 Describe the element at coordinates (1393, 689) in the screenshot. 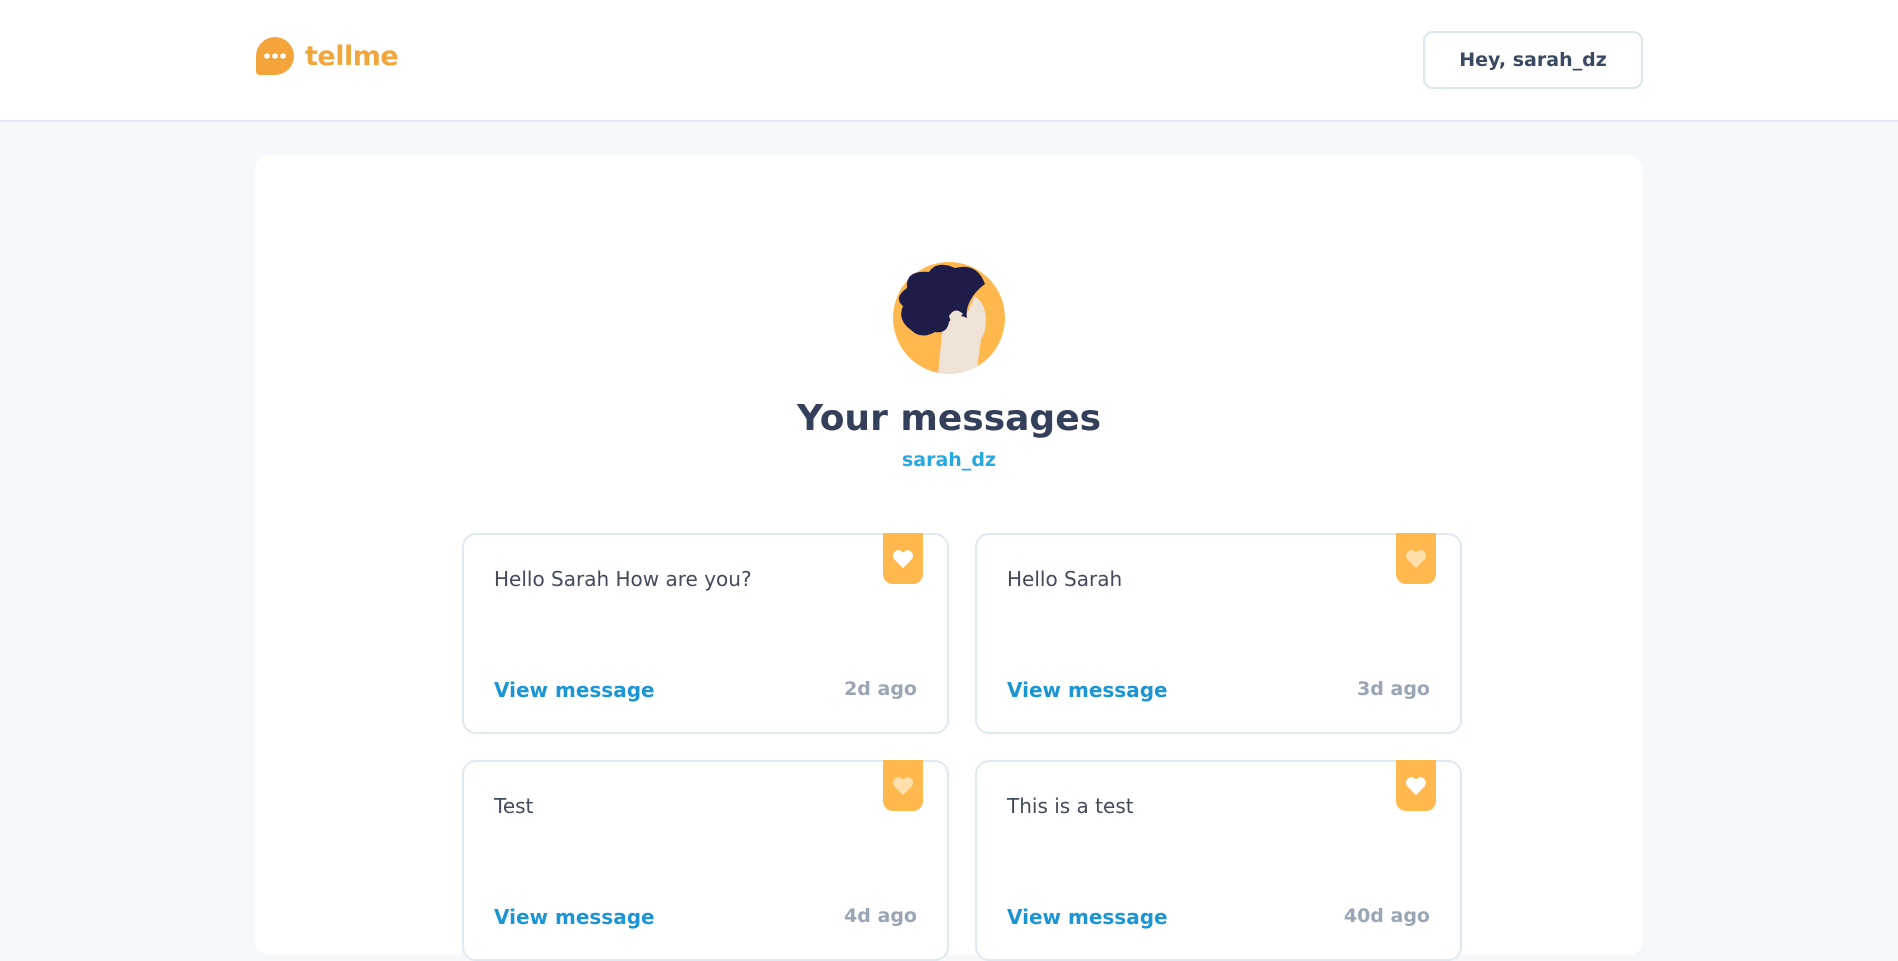

I see `message-time: 3d ago` at that location.